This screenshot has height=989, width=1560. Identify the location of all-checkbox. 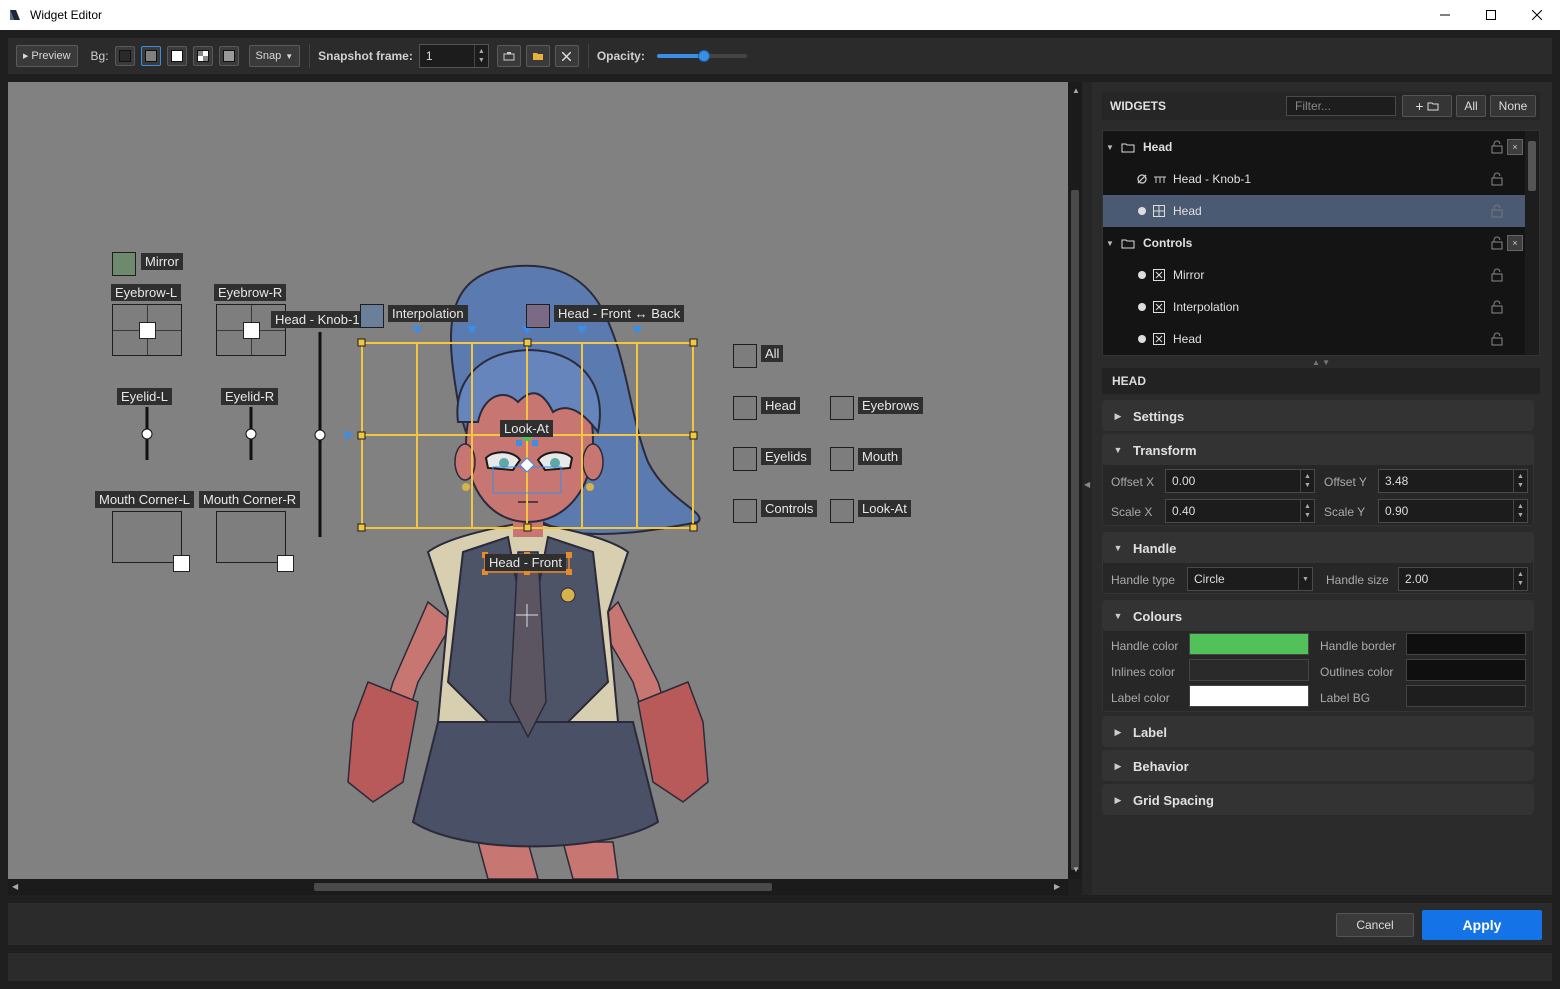
(745, 356).